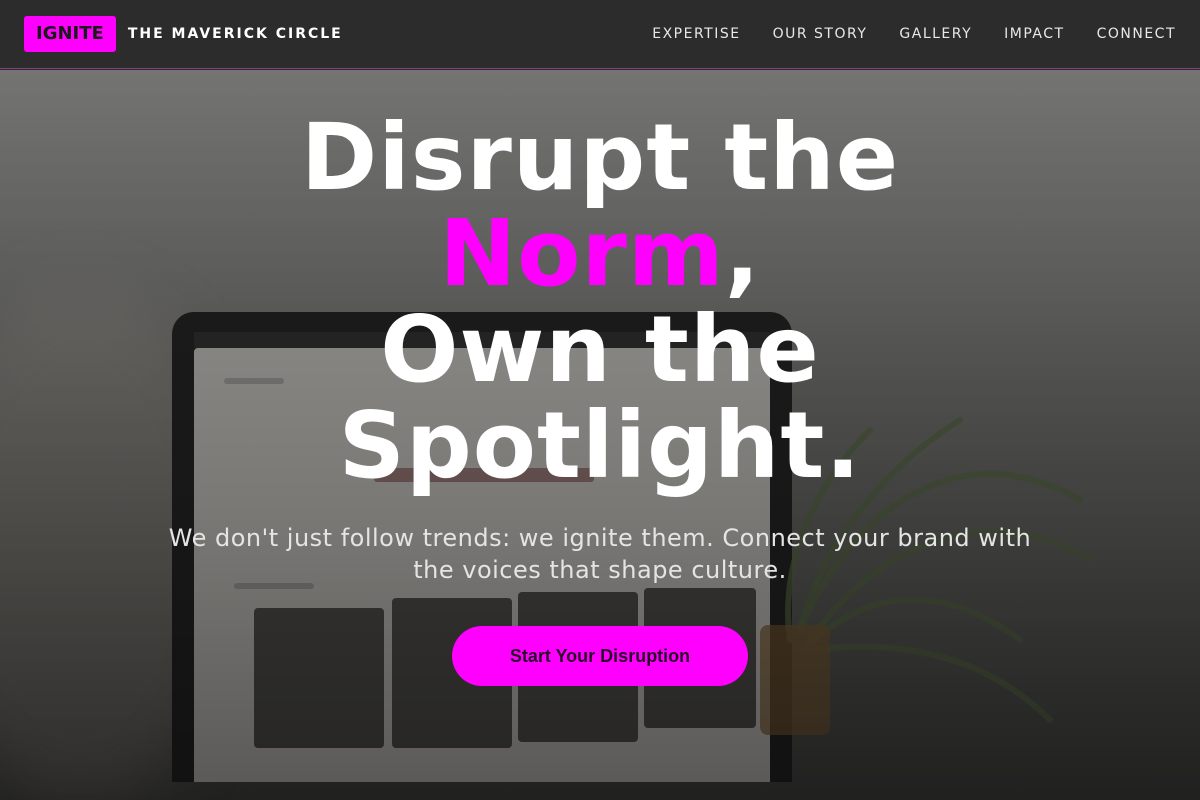 This screenshot has width=1200, height=800. What do you see at coordinates (820, 34) in the screenshot?
I see `nav-link-our-story: OUR STORY` at bounding box center [820, 34].